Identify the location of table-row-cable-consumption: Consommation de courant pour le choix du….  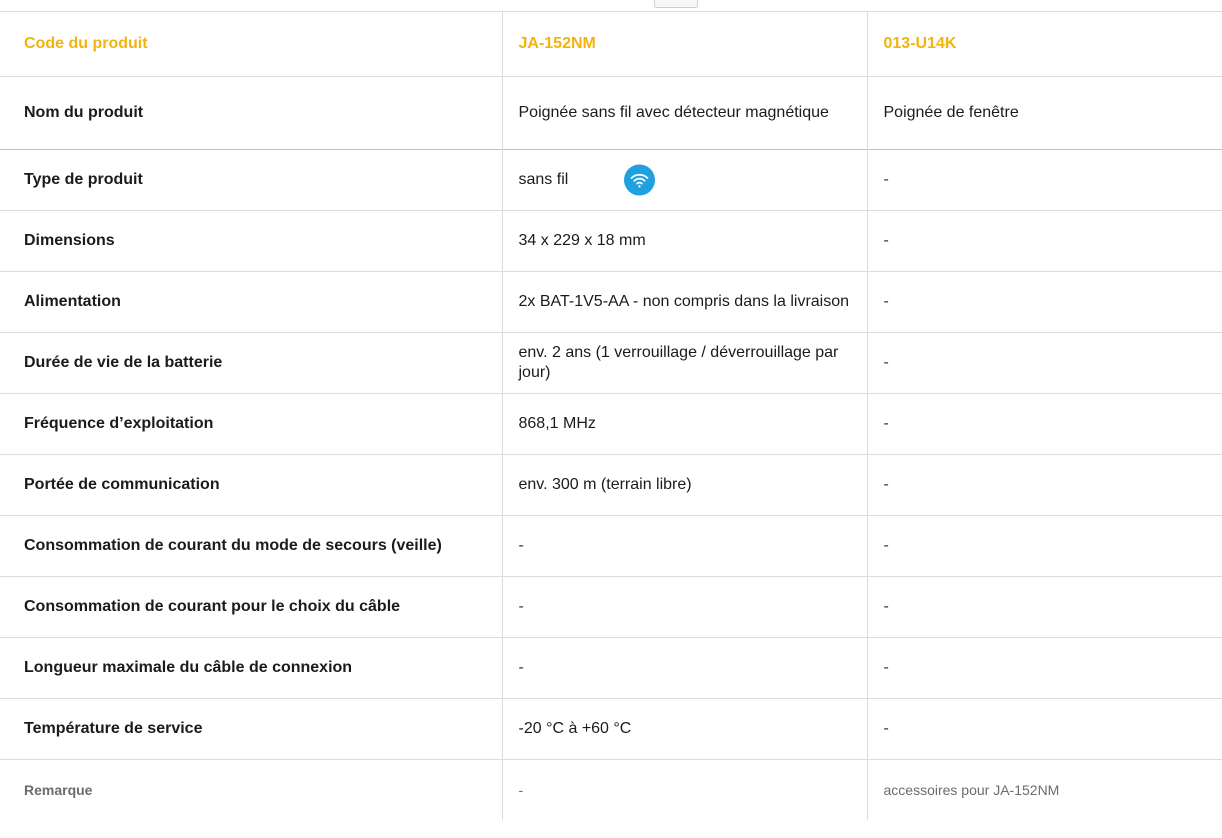
(611, 607).